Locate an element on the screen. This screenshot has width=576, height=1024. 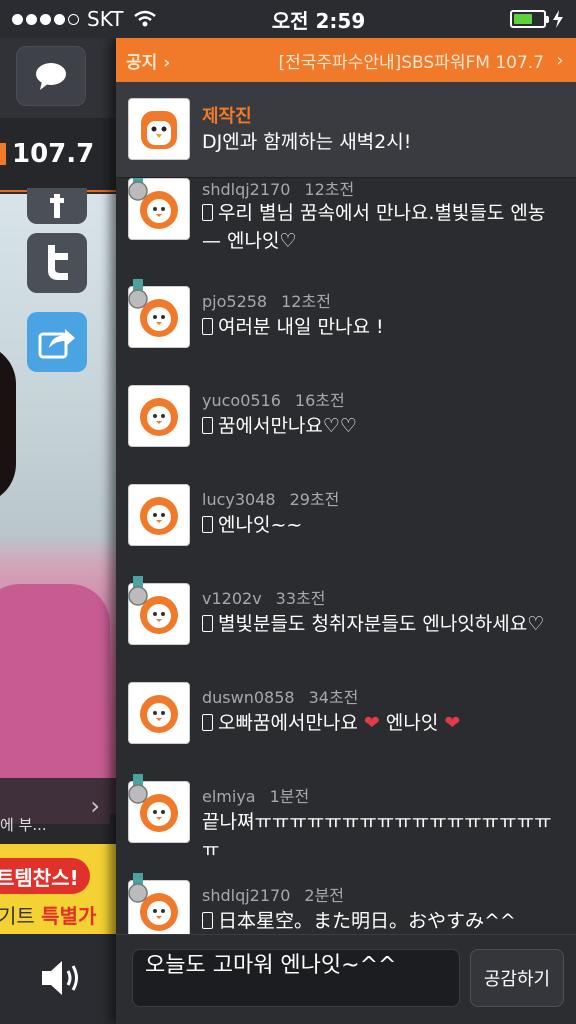
message-meta: duswn0858 34초전 is located at coordinates (280, 696).